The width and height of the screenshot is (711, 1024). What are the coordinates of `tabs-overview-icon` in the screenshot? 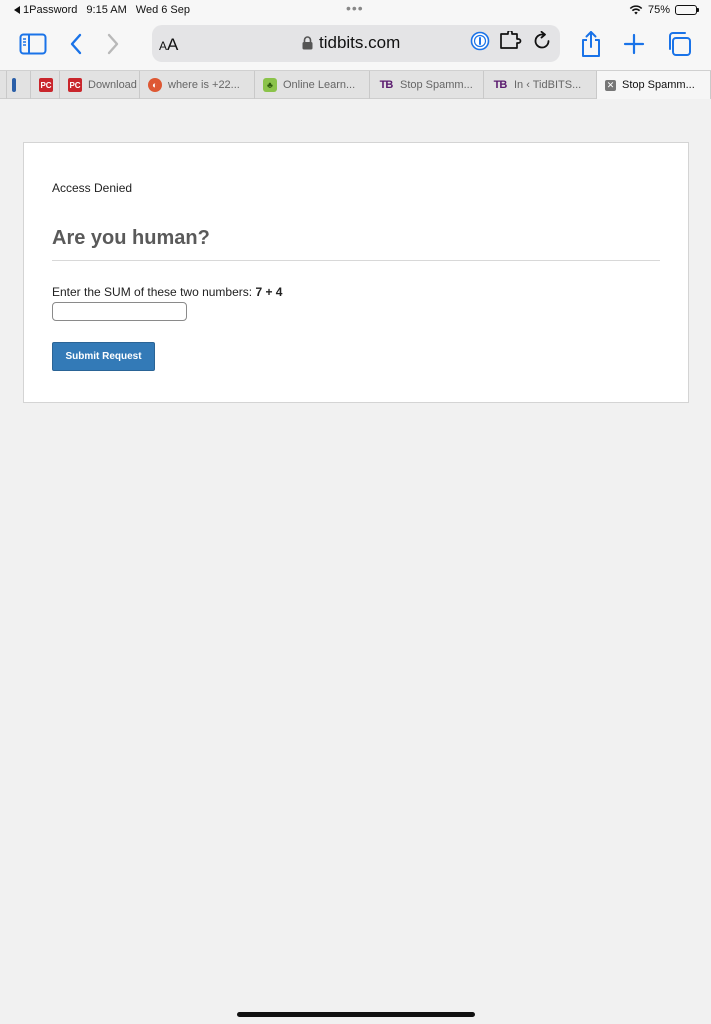 It's located at (679, 44).